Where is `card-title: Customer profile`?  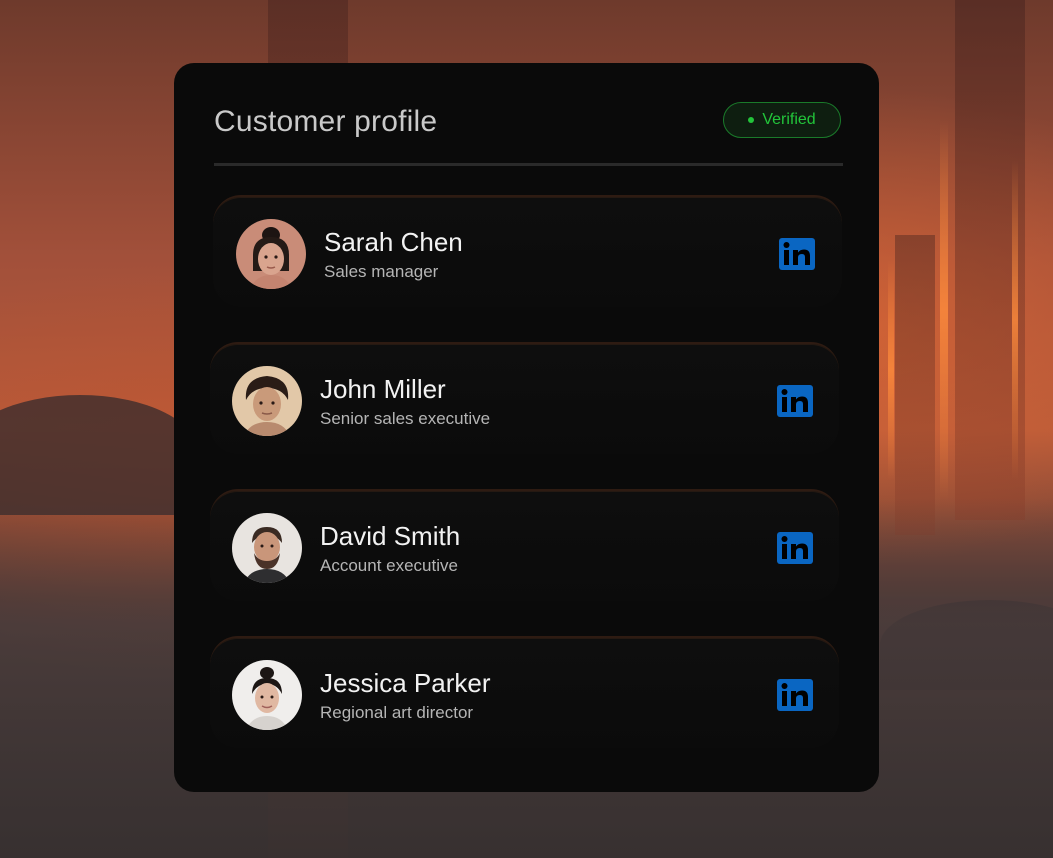
card-title: Customer profile is located at coordinates (326, 121).